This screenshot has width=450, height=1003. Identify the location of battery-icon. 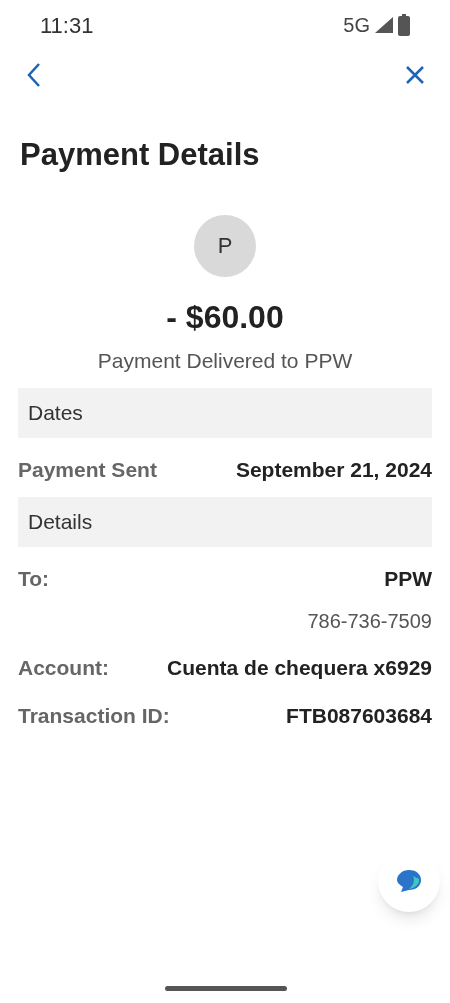
(404, 25).